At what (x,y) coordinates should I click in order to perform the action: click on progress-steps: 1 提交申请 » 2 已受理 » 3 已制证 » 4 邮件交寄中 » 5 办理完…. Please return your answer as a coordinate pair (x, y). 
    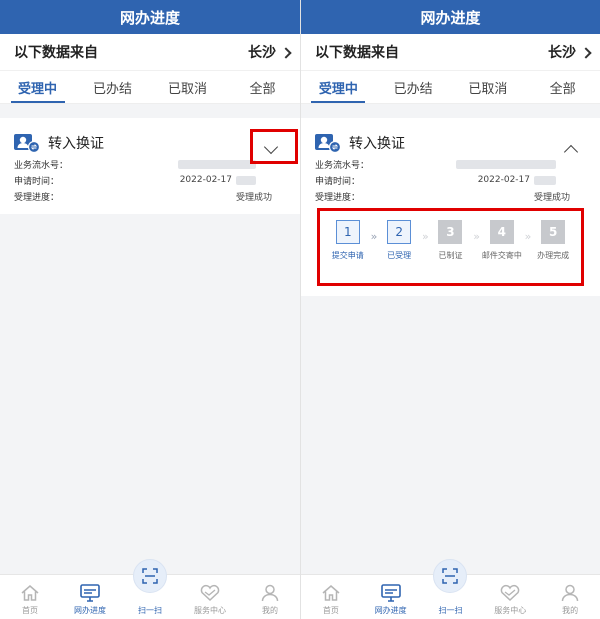
    Looking at the image, I should click on (450, 247).